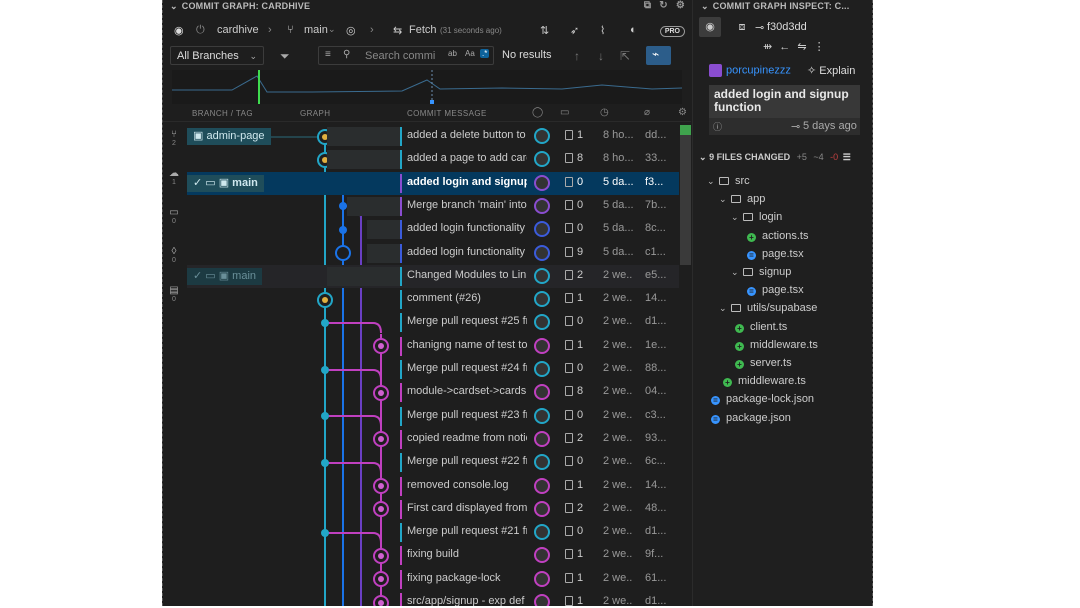 The image size is (1080, 608). What do you see at coordinates (831, 70) in the screenshot?
I see `explain-button: ✧ Explain` at bounding box center [831, 70].